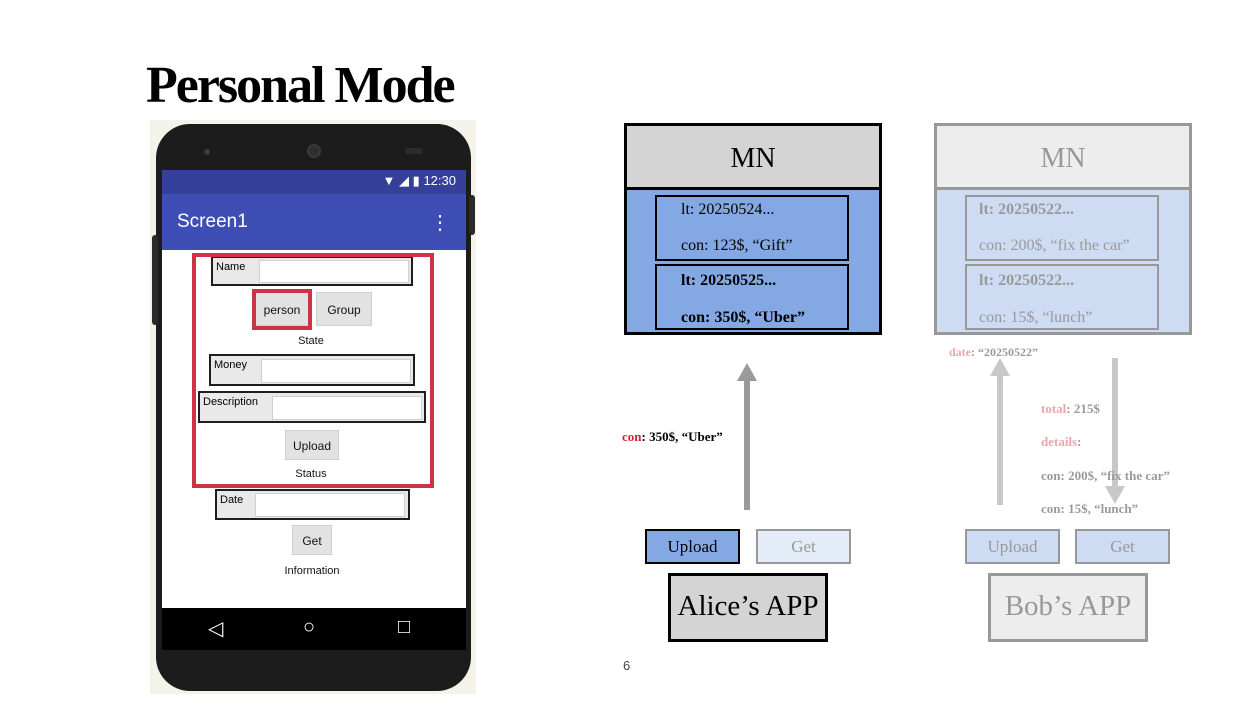 The image size is (1250, 706). Describe the element at coordinates (1105, 475) in the screenshot. I see `bob-detail-line-1: con: 200$, “fix the car”` at that location.